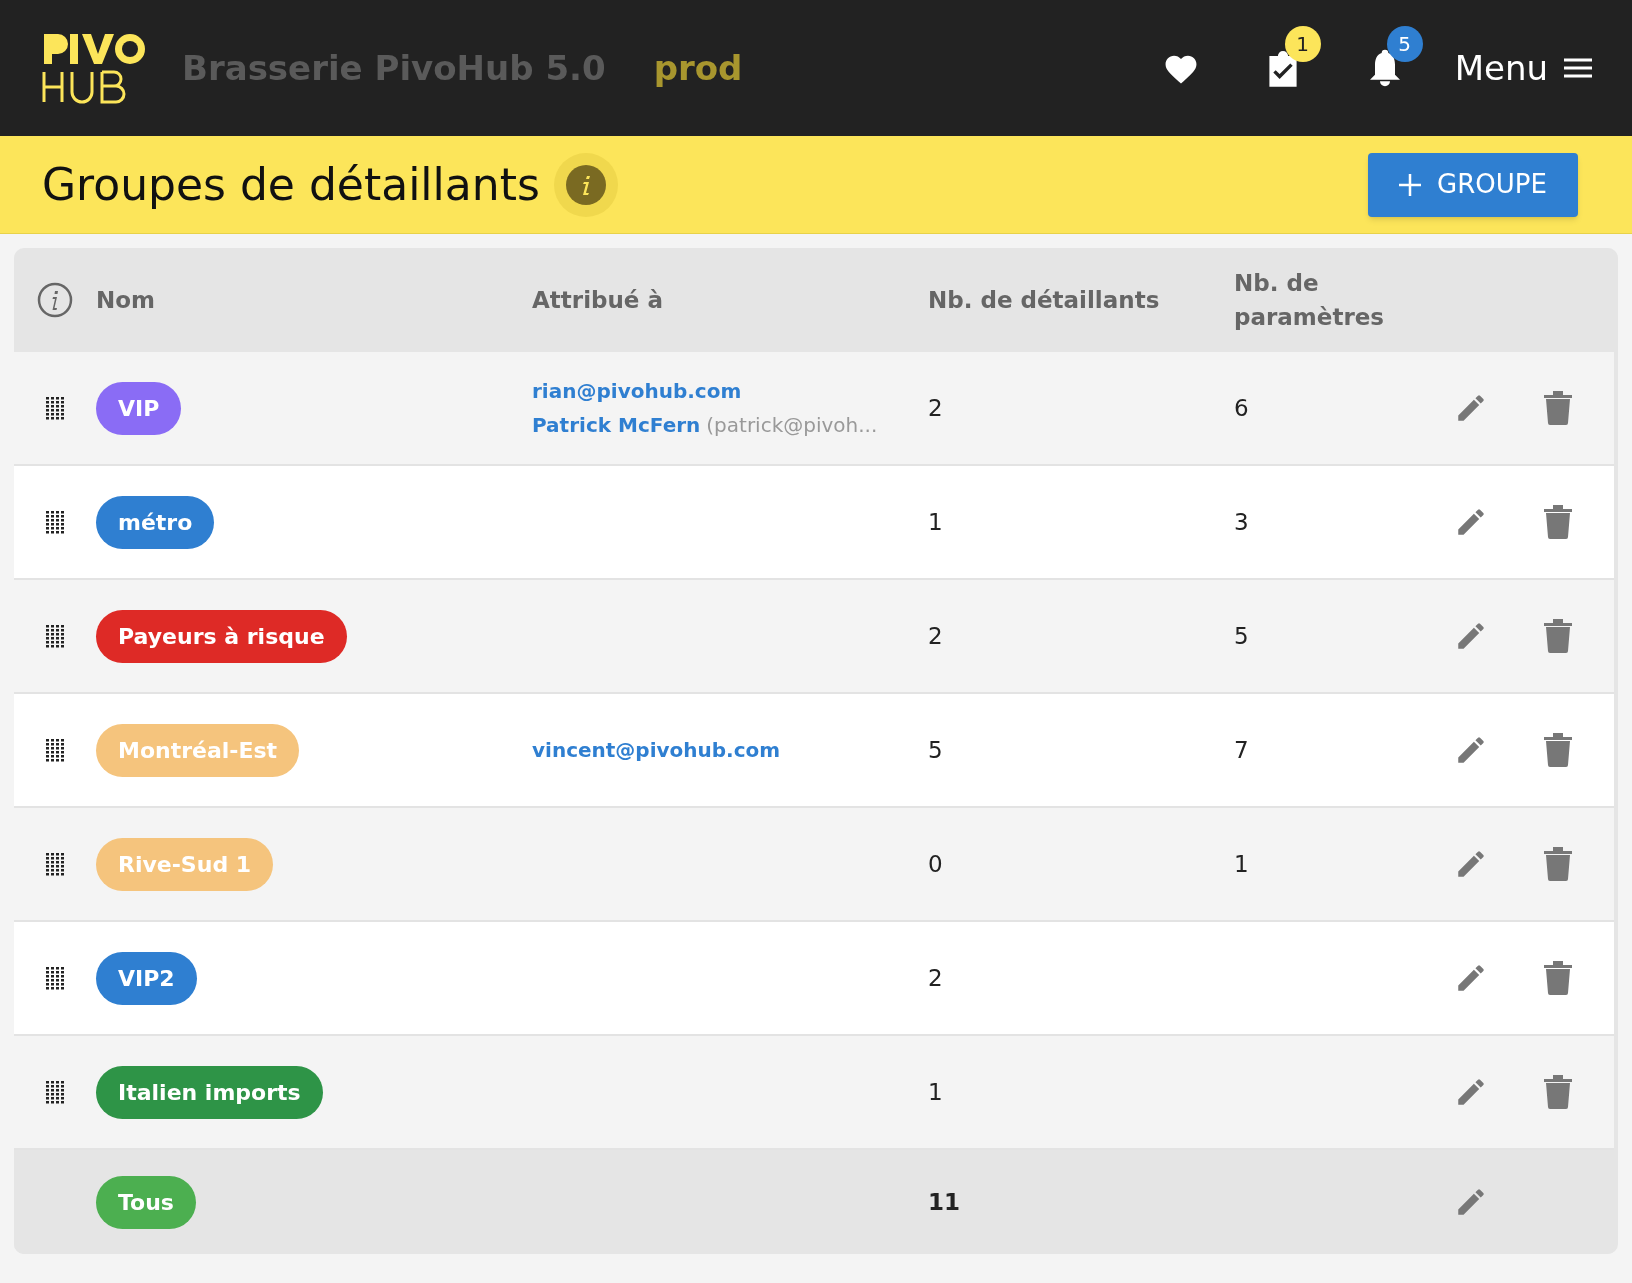 Image resolution: width=1632 pixels, height=1283 pixels. What do you see at coordinates (394, 68) in the screenshot?
I see `app-name: Brasserie PivoHub 5.0` at bounding box center [394, 68].